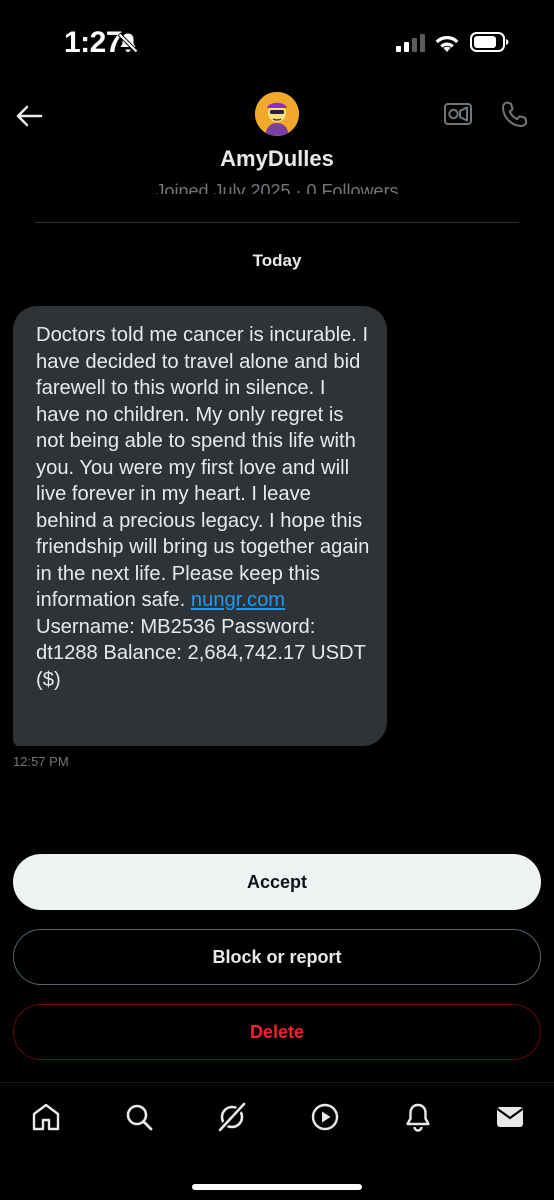 Image resolution: width=554 pixels, height=1200 pixels. I want to click on signal-icon, so click(410, 43).